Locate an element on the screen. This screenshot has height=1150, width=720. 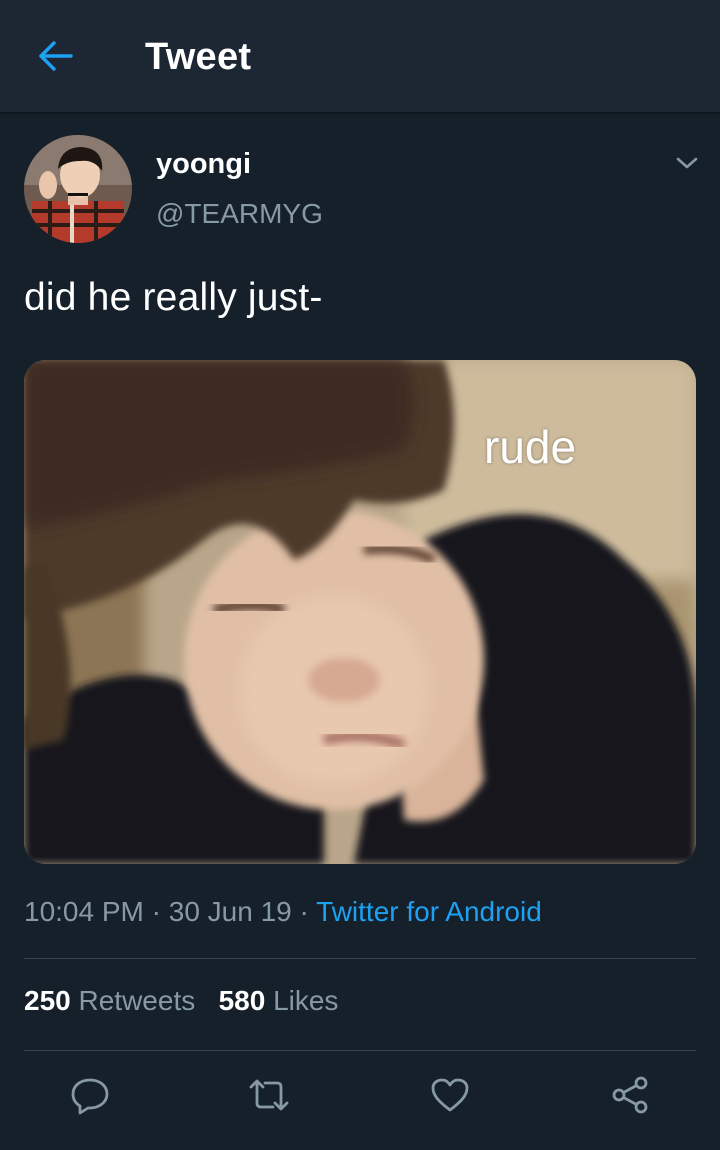
like-button is located at coordinates (450, 1097).